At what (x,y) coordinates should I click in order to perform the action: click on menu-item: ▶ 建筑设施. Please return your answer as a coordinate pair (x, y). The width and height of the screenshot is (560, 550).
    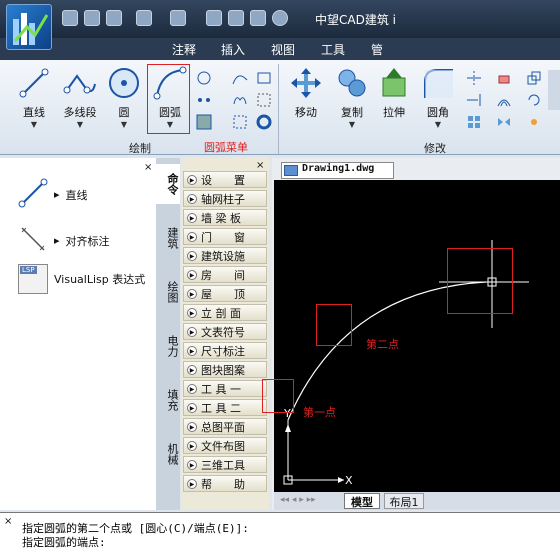
    Looking at the image, I should click on (225, 255).